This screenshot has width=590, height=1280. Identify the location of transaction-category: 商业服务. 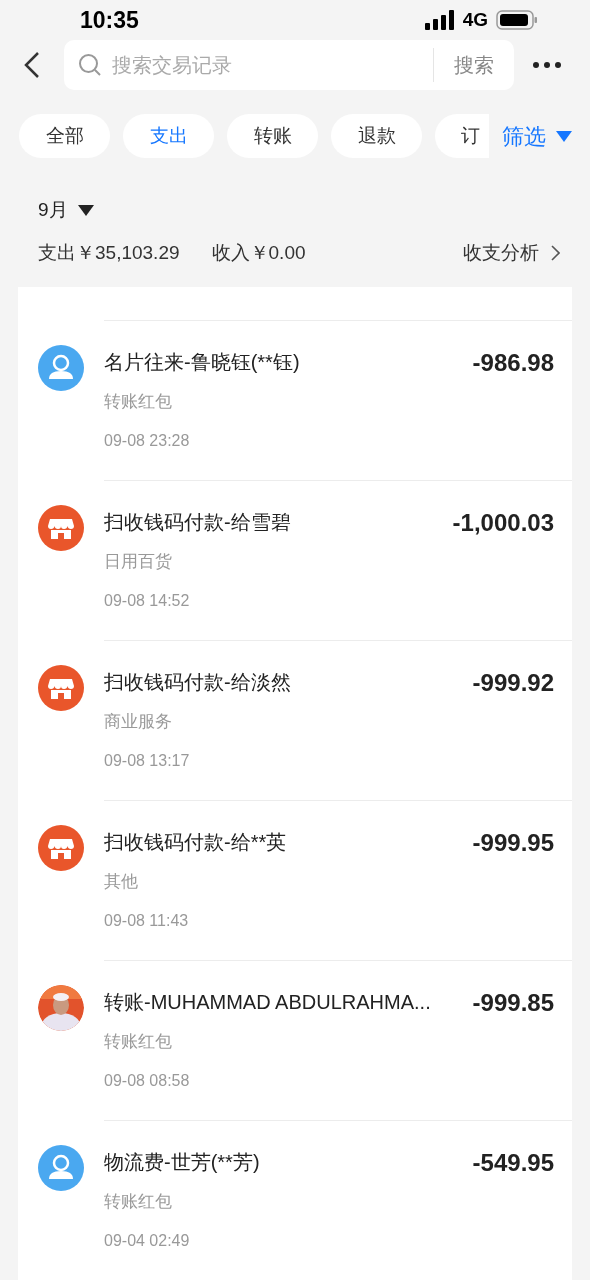
(138, 722).